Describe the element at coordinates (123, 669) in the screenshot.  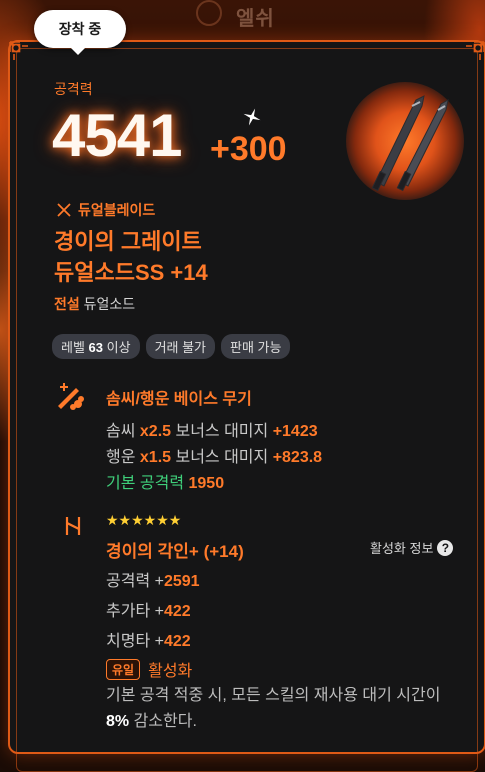
I see `unique-badge: 유일` at that location.